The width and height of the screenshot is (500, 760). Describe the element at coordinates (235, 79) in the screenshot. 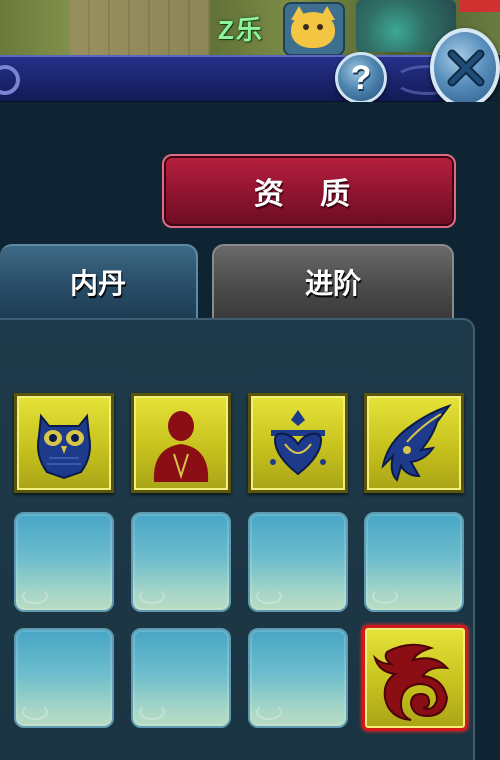

I see `panel-header` at that location.